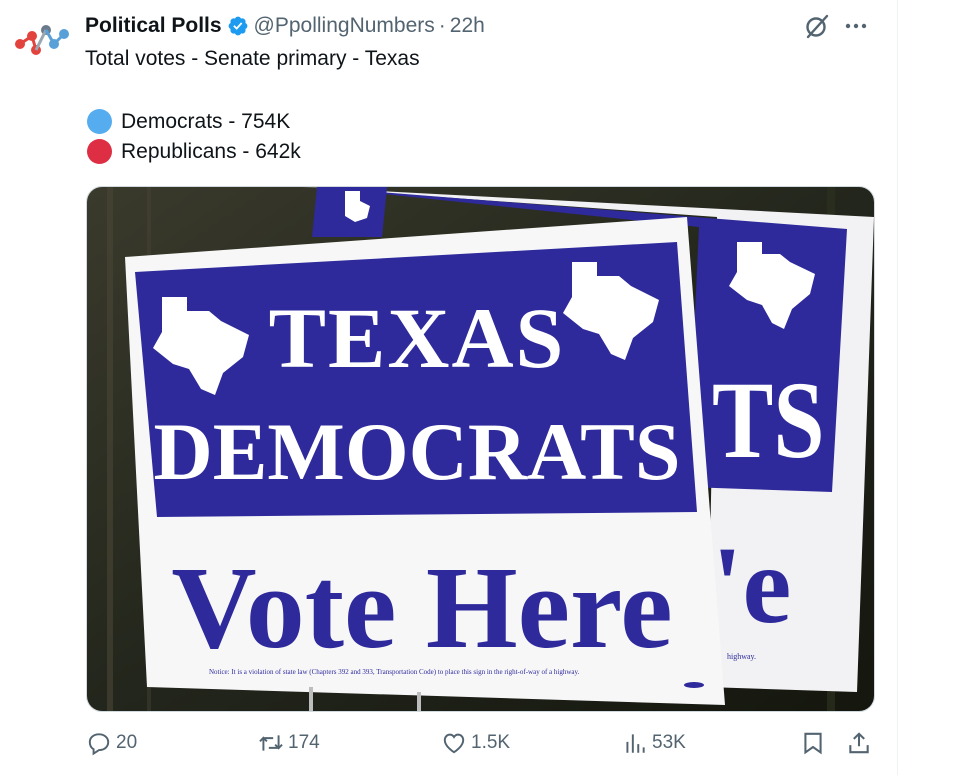 The height and width of the screenshot is (775, 960). What do you see at coordinates (99, 744) in the screenshot?
I see `reply-icon` at bounding box center [99, 744].